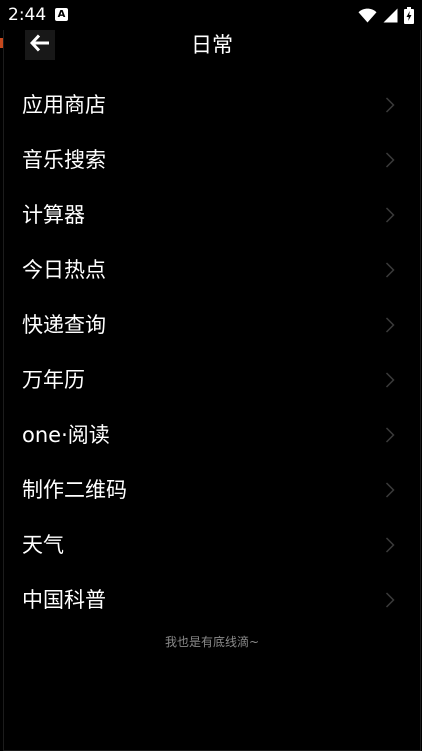 The width and height of the screenshot is (422, 751). I want to click on menu-item-express-tracking: 快递查询, so click(212, 324).